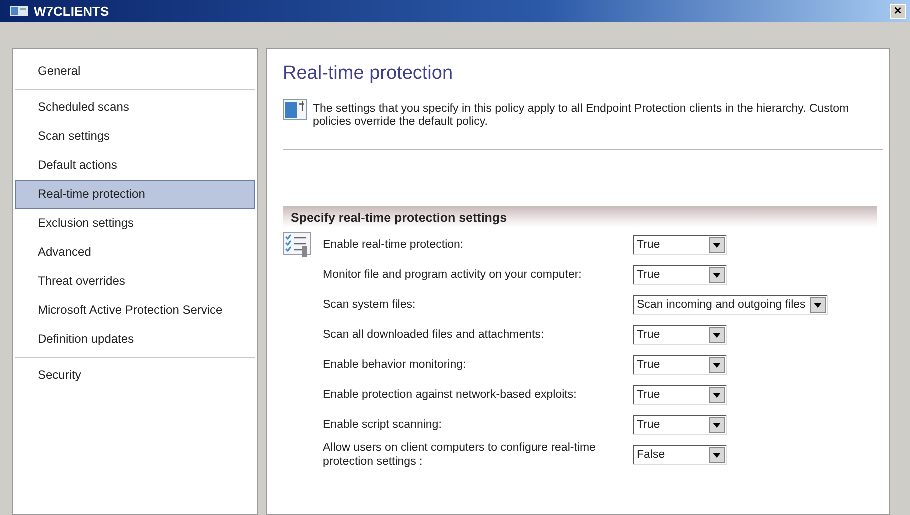 Image resolution: width=910 pixels, height=515 pixels. What do you see at coordinates (395, 365) in the screenshot?
I see `setting-label: Enable behavior monitoring:` at bounding box center [395, 365].